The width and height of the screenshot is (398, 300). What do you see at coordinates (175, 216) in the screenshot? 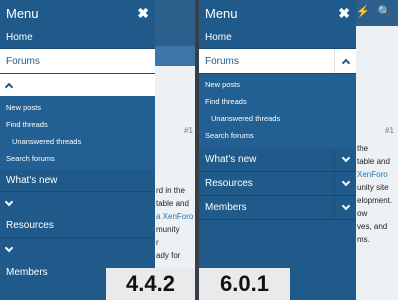
I see `post-link: a XenForo` at bounding box center [175, 216].